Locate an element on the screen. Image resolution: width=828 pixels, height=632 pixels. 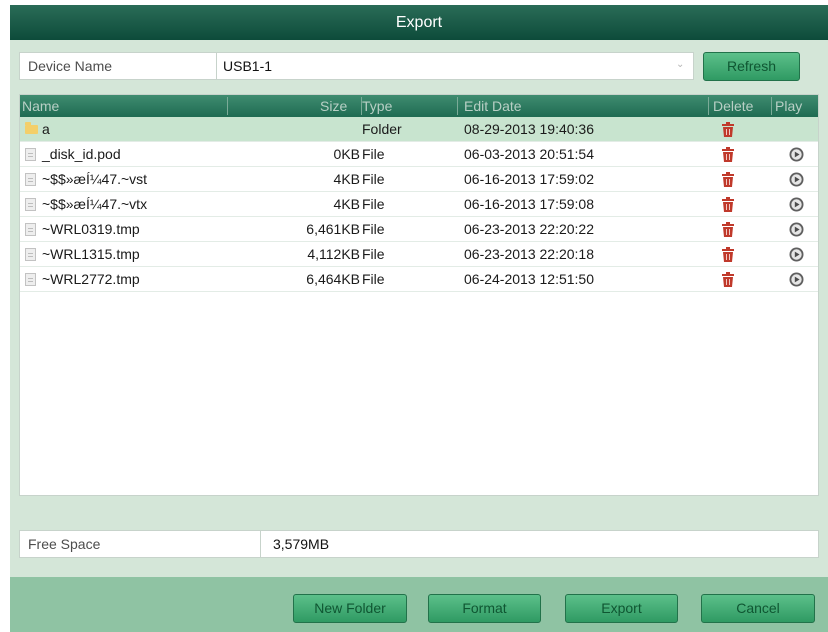
file-size: 6,464KB is located at coordinates (333, 279).